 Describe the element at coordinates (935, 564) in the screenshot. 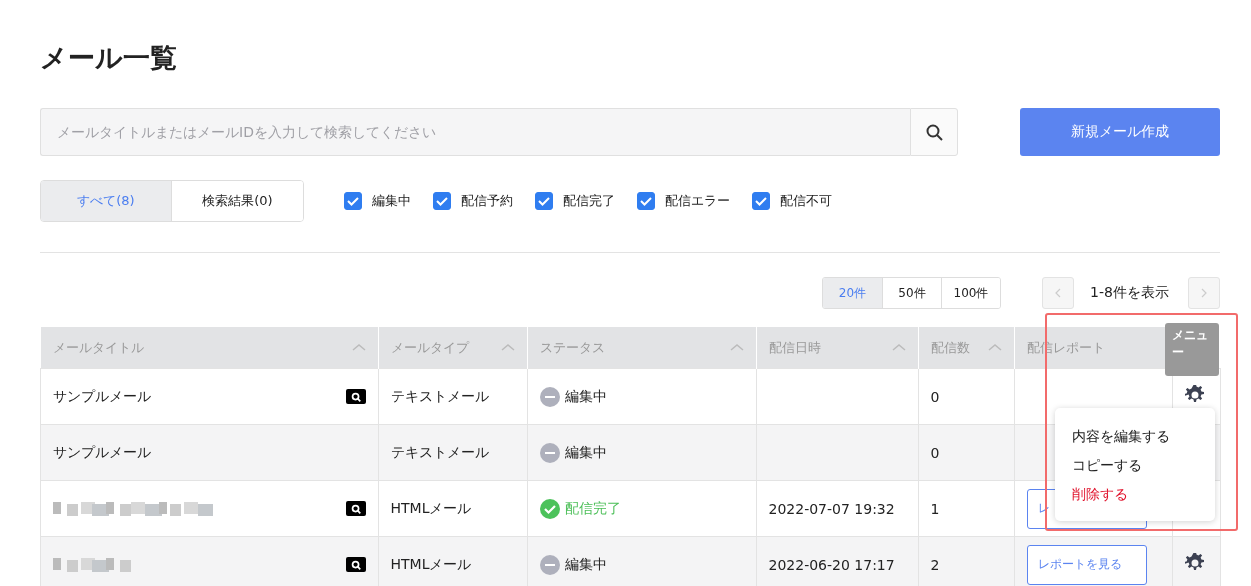

I see `table-cell: 2` at that location.